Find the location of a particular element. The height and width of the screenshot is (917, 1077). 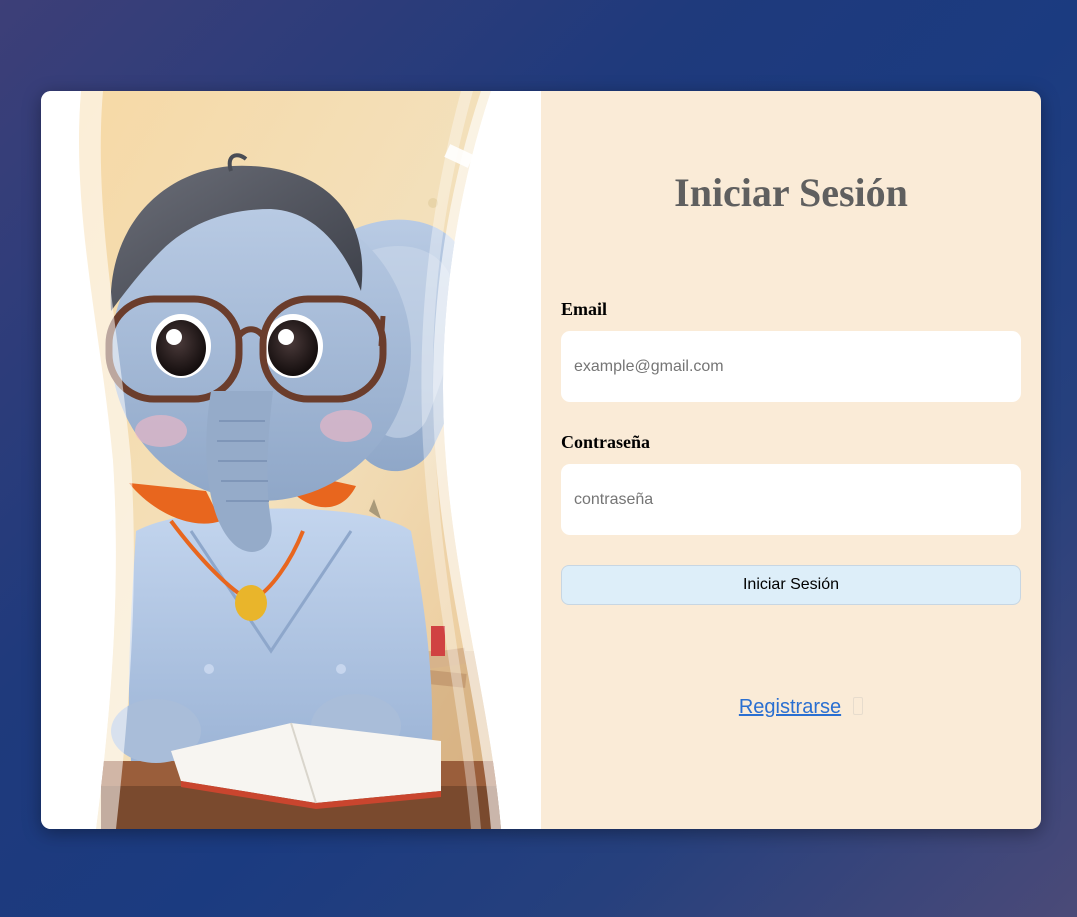

password-field is located at coordinates (791, 499).